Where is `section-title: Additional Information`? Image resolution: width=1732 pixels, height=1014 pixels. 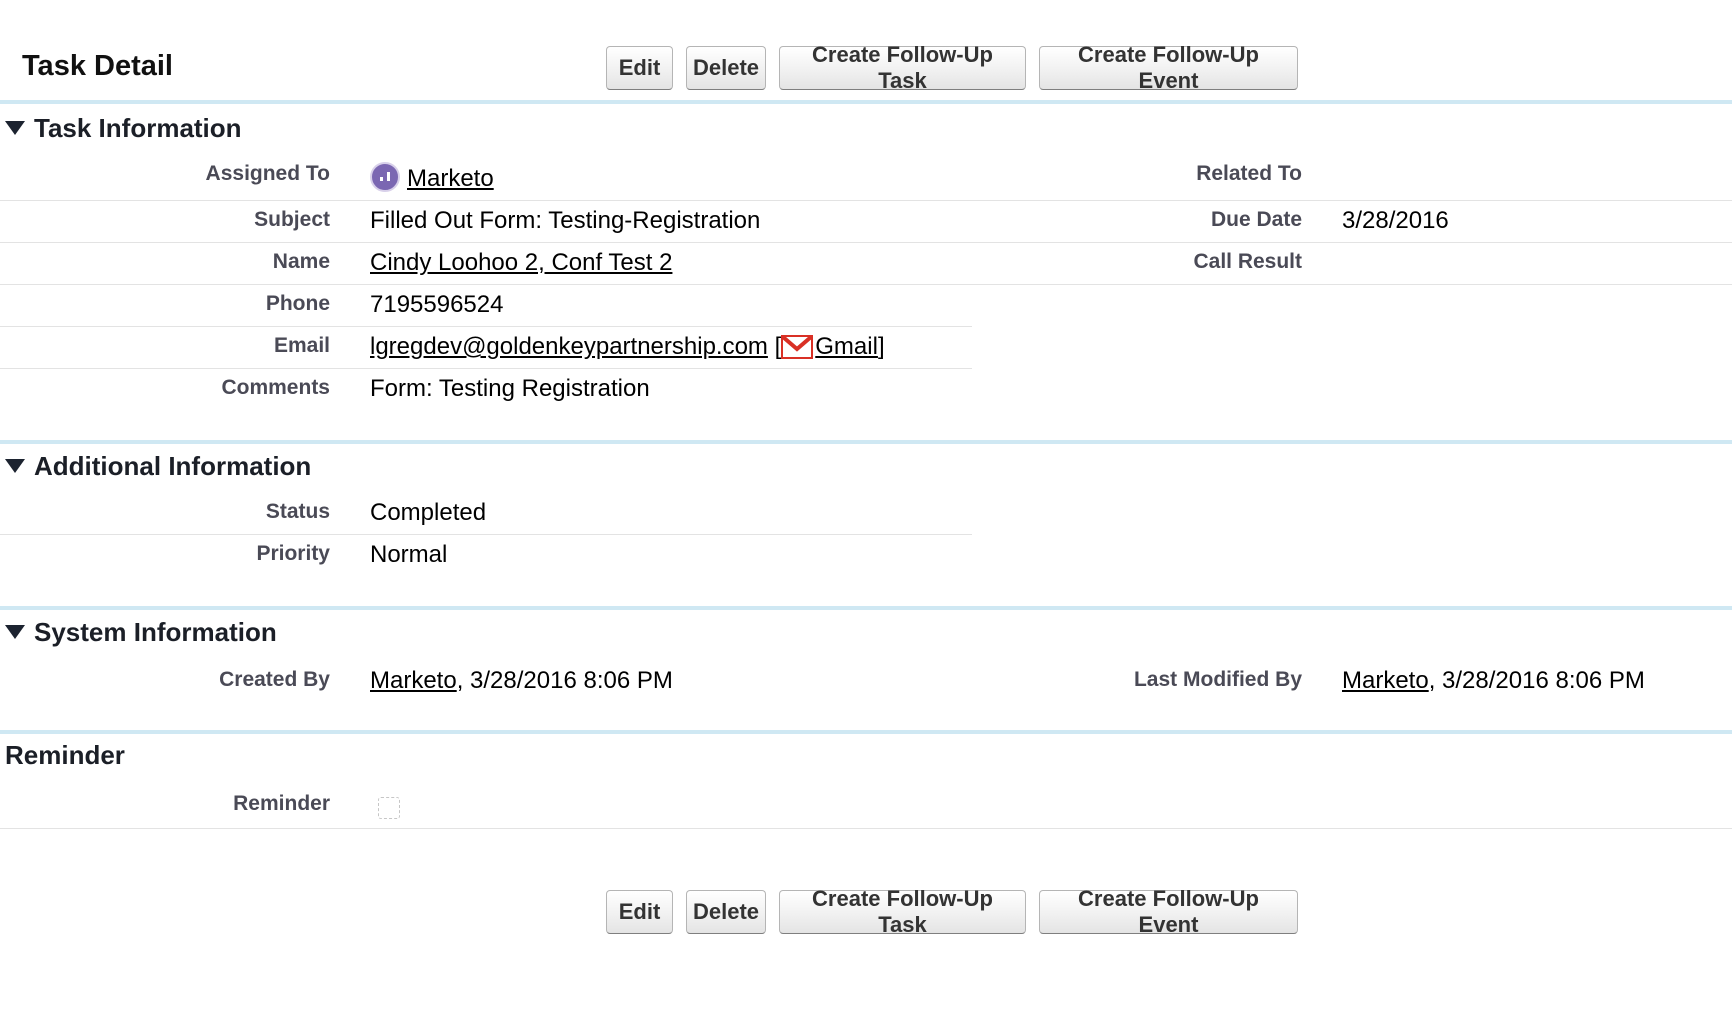 section-title: Additional Information is located at coordinates (173, 465).